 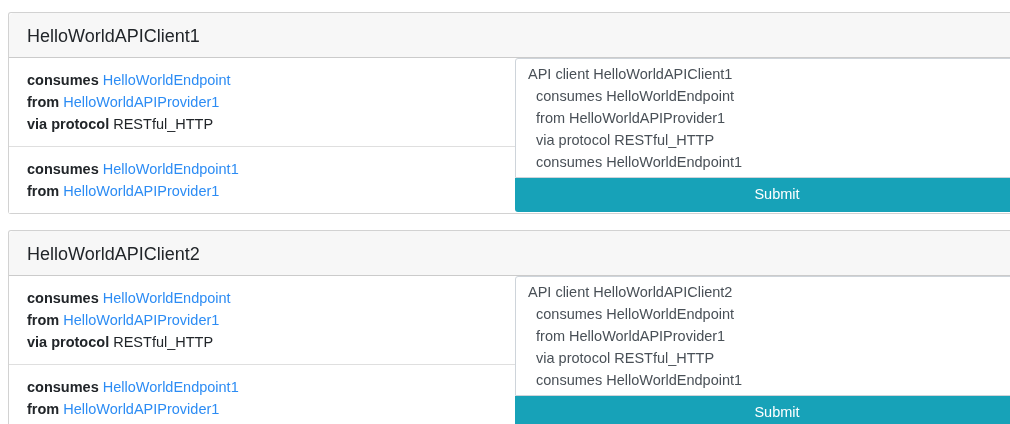 What do you see at coordinates (509, 35) in the screenshot?
I see `card-title: HelloWorldAPIClient1` at bounding box center [509, 35].